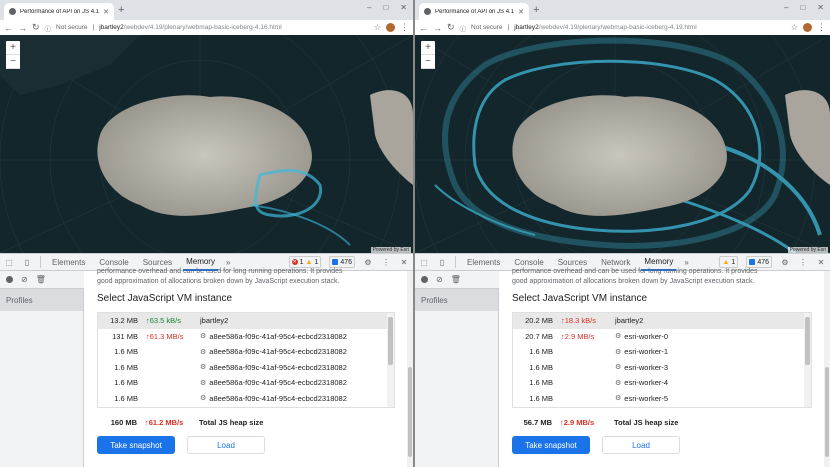 The height and width of the screenshot is (467, 830). Describe the element at coordinates (580, 298) in the screenshot. I see `vm-heading: Select JavaScript VM instance` at that location.